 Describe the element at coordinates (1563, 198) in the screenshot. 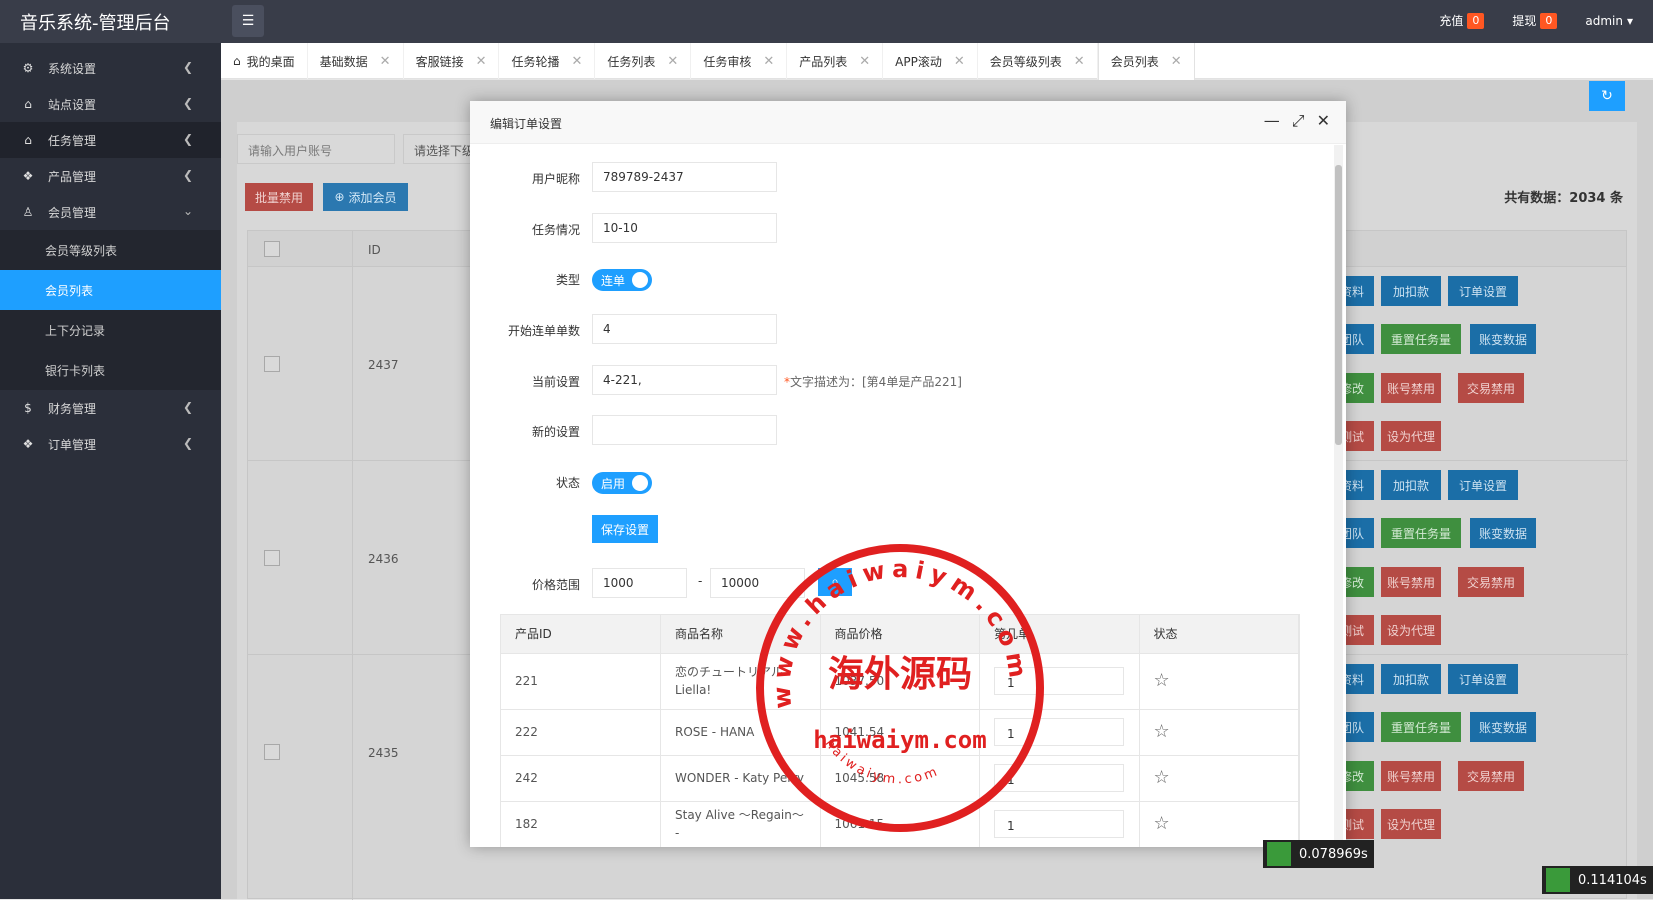

I see `total-count: 共有数据：2034 条` at that location.